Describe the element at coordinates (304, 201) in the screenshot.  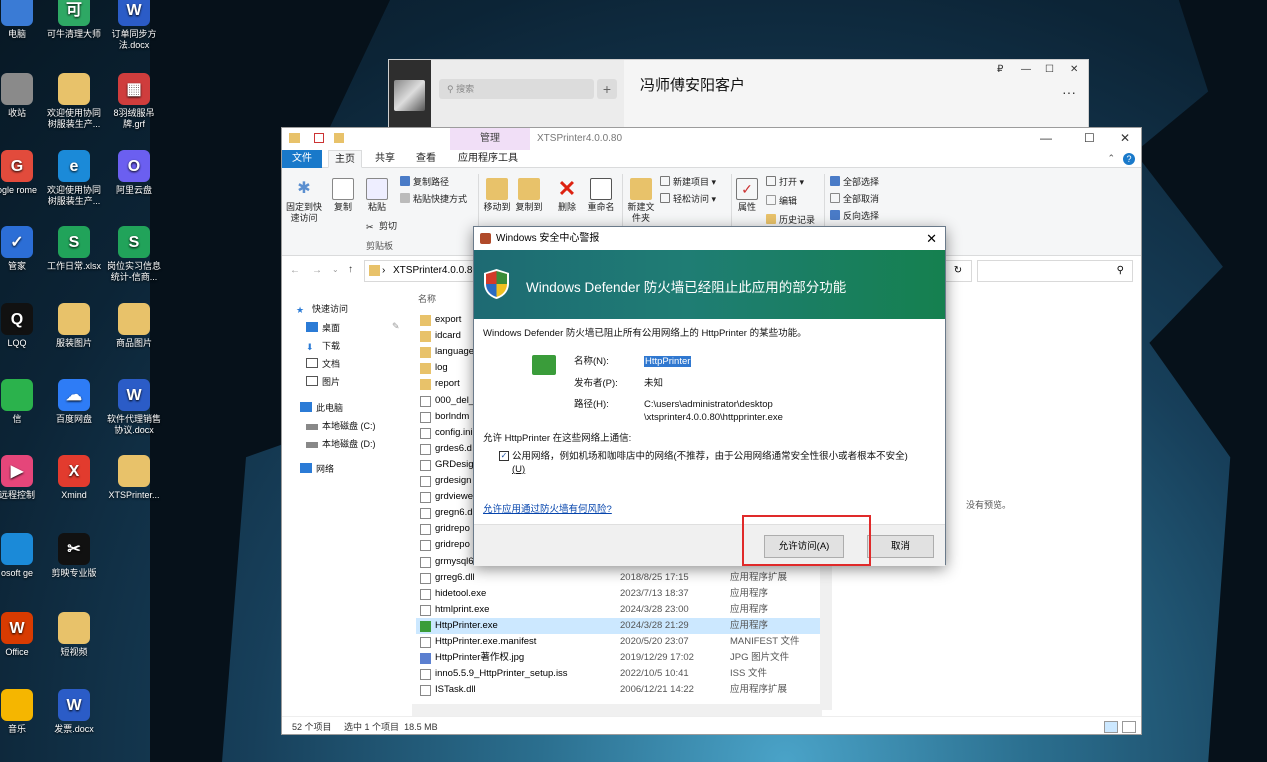
I see `pin-quick-access-button: ✱ 固定到快速访问` at that location.